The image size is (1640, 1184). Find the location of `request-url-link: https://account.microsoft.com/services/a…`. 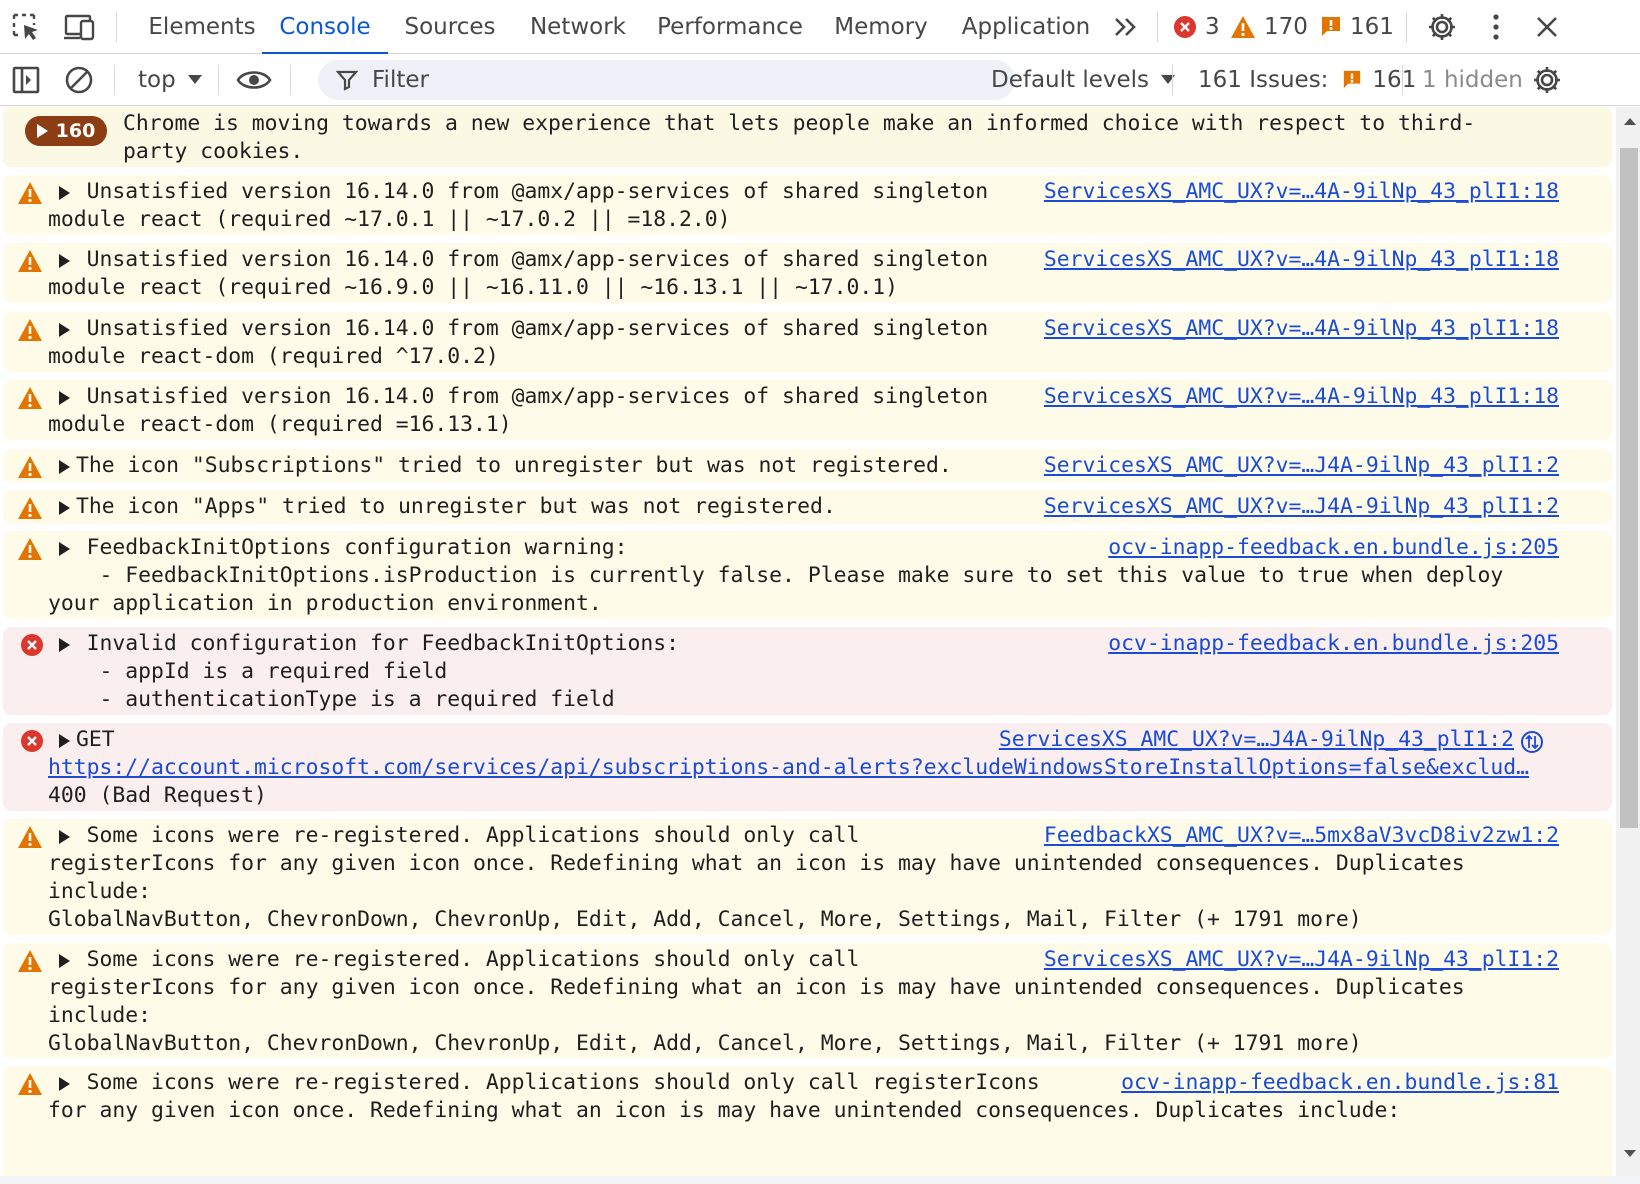

request-url-link: https://account.microsoft.com/services/a… is located at coordinates (809, 768).